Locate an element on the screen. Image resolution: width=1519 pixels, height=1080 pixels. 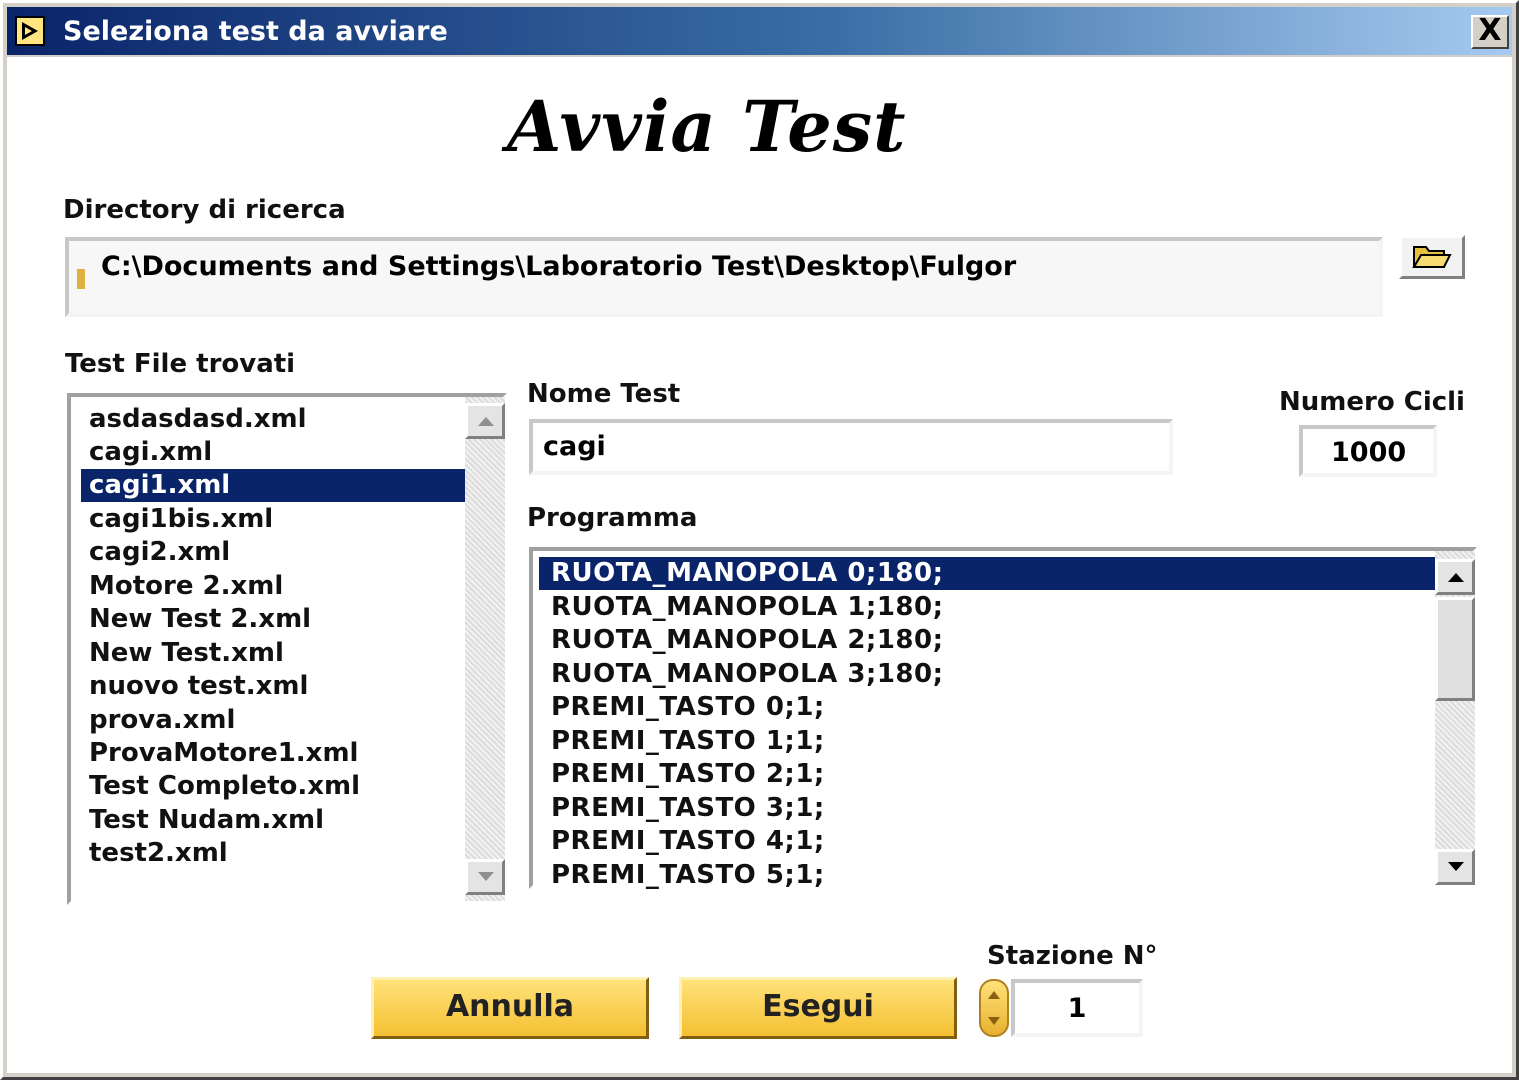
numero-cicli-label: Numero Cicli is located at coordinates (1372, 402).